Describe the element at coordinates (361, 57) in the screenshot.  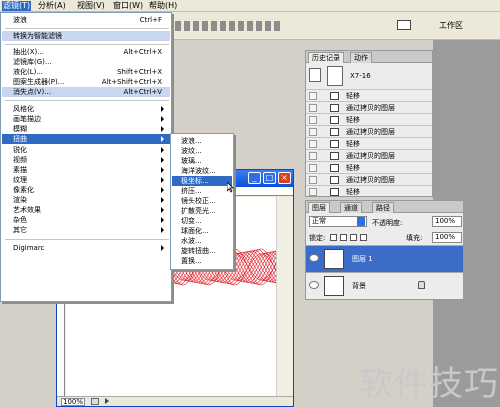
I see `tab-actions: 动作` at that location.